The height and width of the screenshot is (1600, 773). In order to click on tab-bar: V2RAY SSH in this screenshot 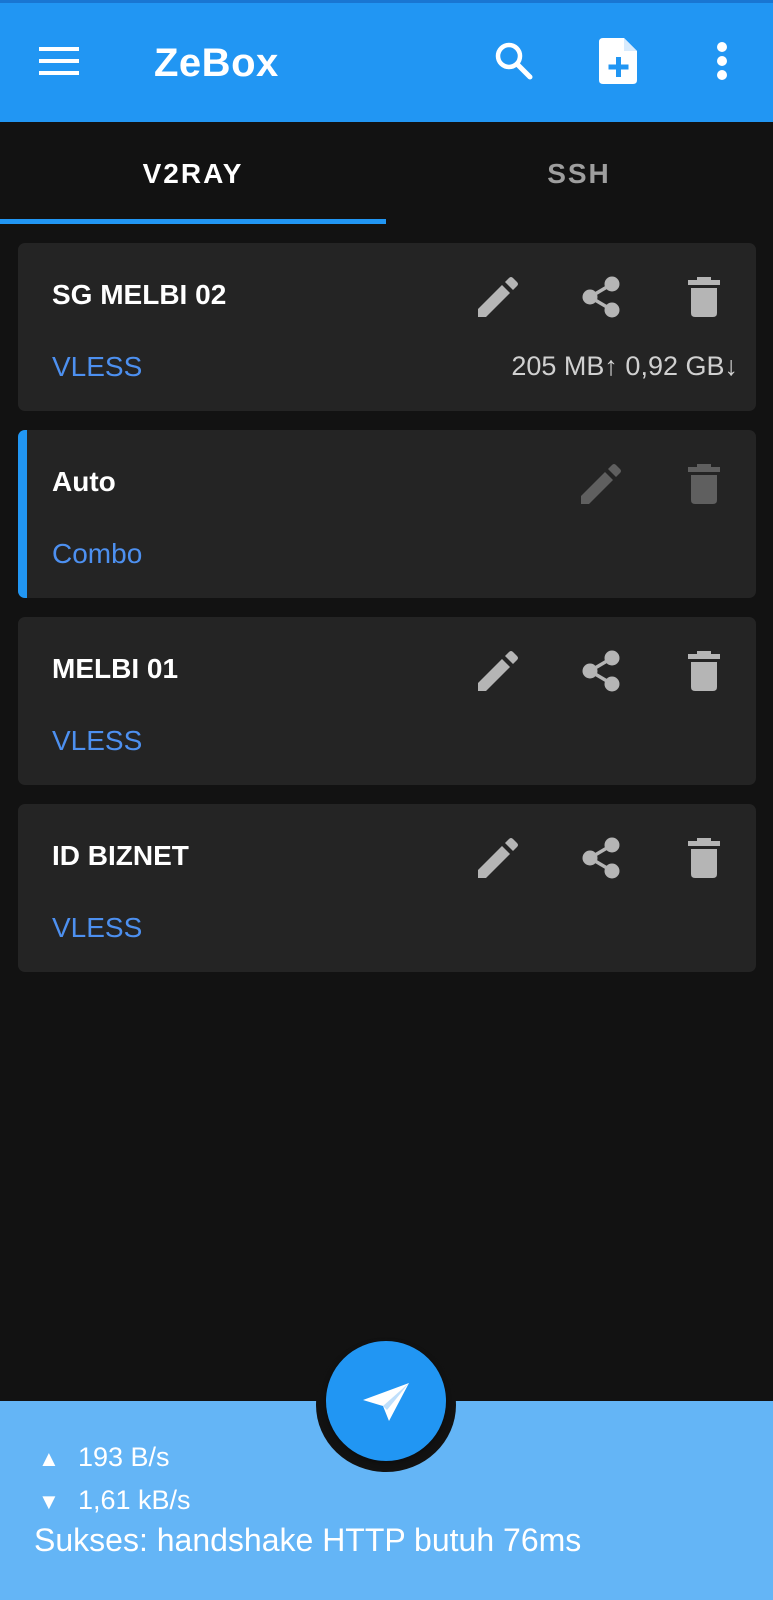, I will do `click(386, 174)`.